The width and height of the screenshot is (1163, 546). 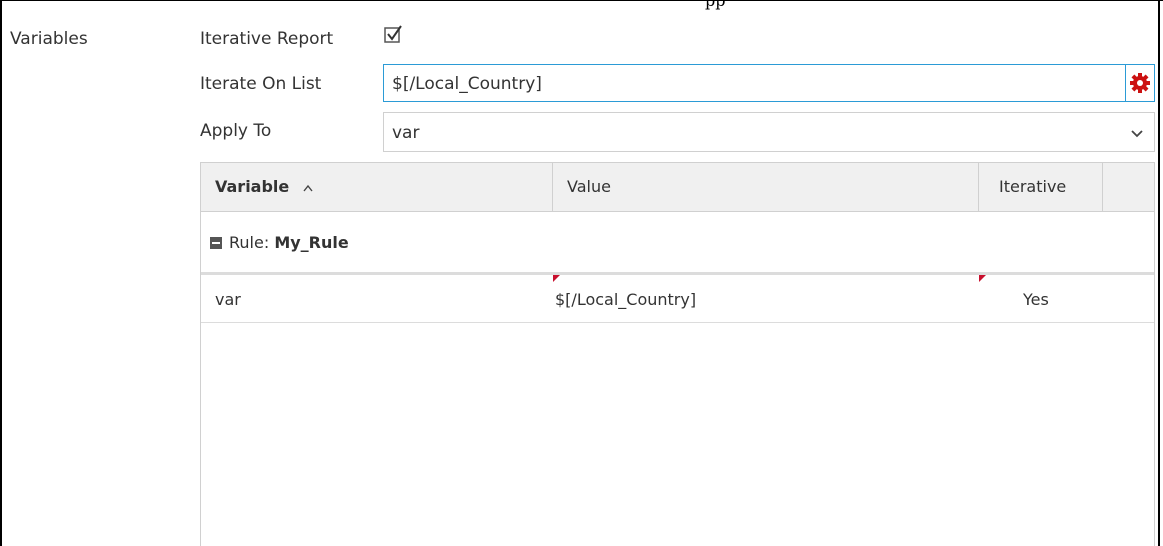 I want to click on table-row: var $[/Local_Country] Yes, so click(x=677, y=299).